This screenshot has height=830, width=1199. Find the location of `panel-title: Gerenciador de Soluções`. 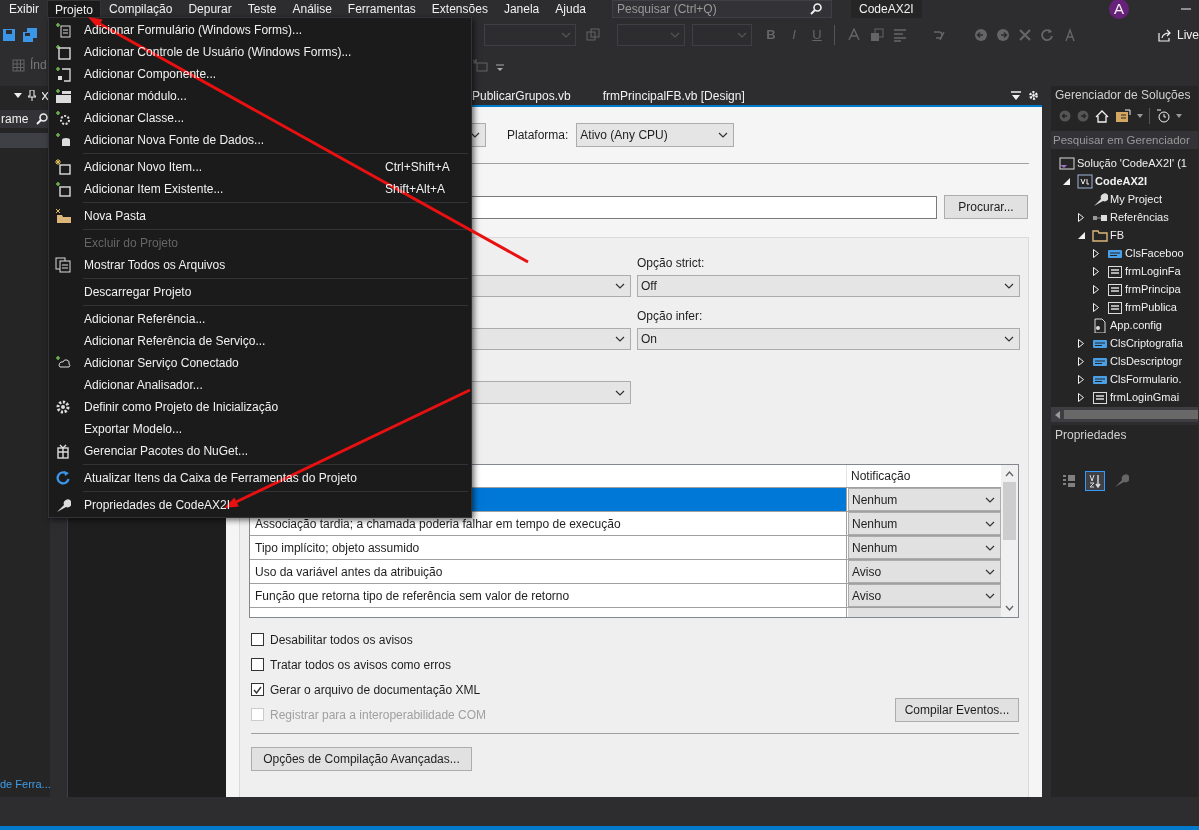

panel-title: Gerenciador de Soluções is located at coordinates (1123, 96).